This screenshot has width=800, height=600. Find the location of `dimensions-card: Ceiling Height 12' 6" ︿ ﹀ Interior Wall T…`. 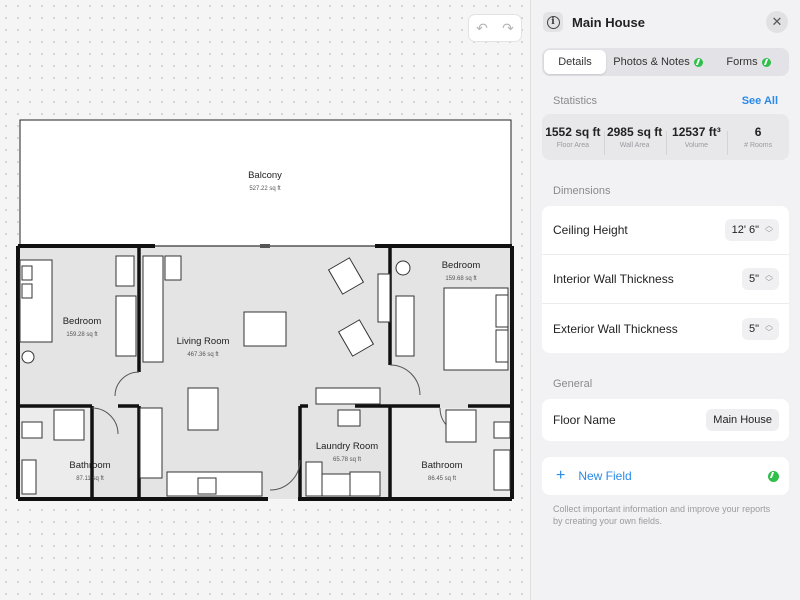

dimensions-card: Ceiling Height 12' 6" ︿ ﹀ Interior Wall T… is located at coordinates (665, 279).